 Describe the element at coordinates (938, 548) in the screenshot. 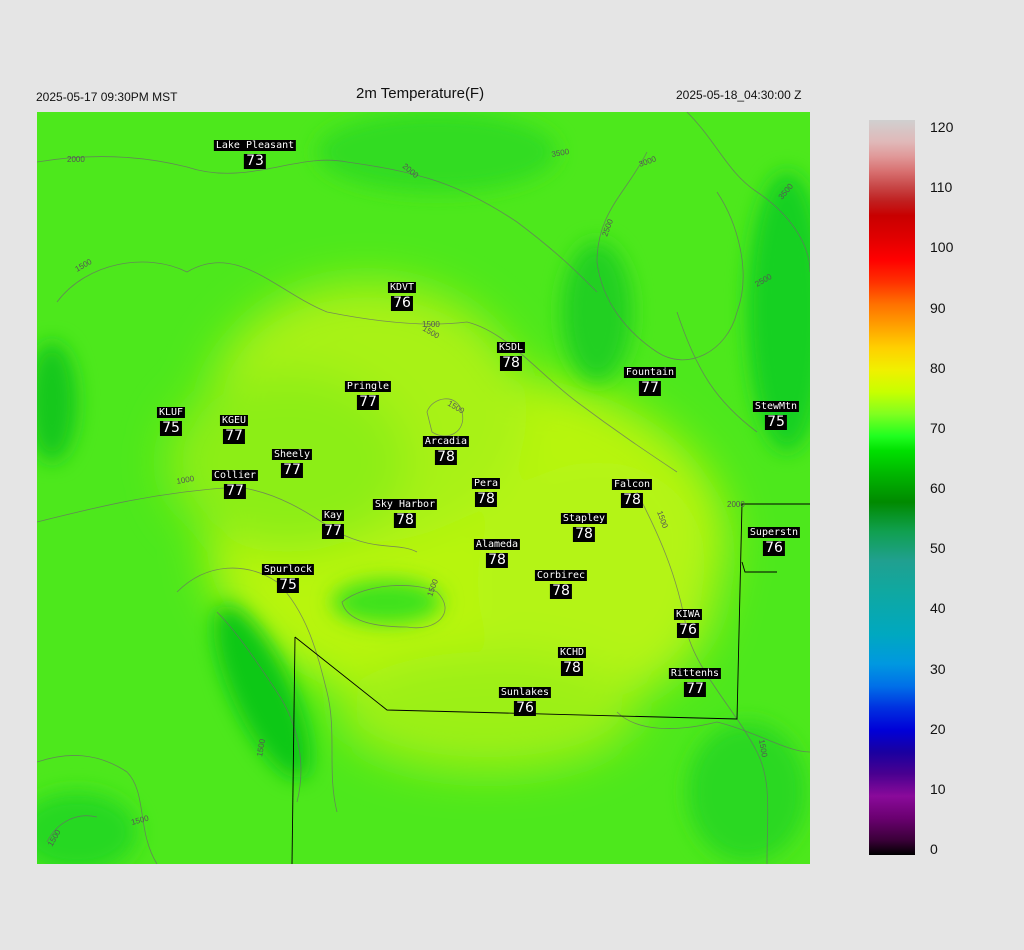

I see `colorbar-tick-label: 50` at that location.